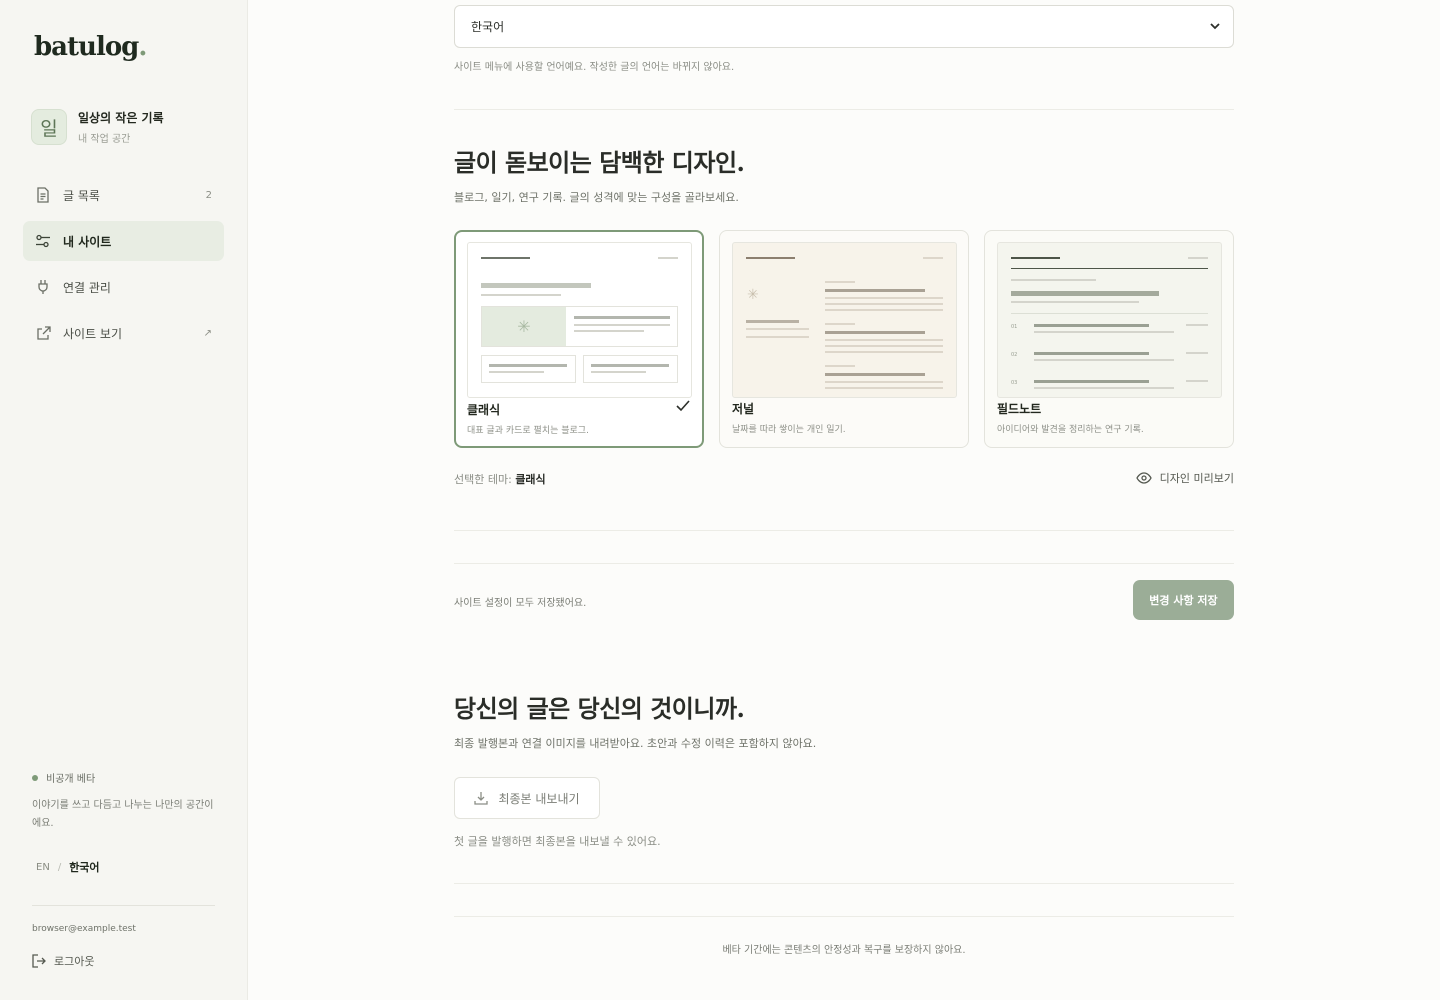 The image size is (1440, 1000). What do you see at coordinates (43, 241) in the screenshot?
I see `sliders-icon` at bounding box center [43, 241].